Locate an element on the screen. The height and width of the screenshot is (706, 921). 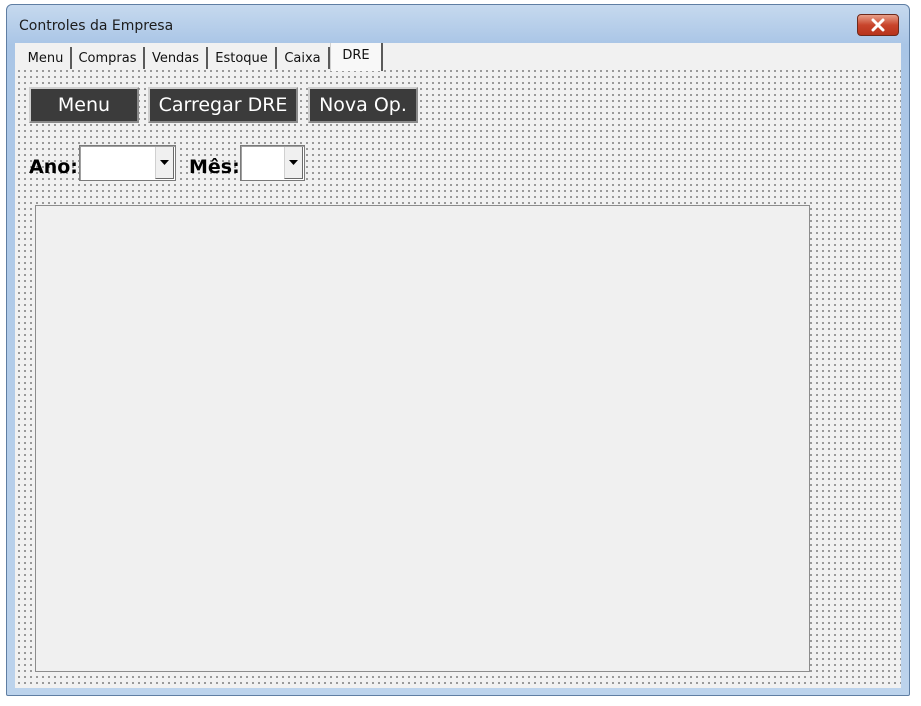
close-icon is located at coordinates (878, 25).